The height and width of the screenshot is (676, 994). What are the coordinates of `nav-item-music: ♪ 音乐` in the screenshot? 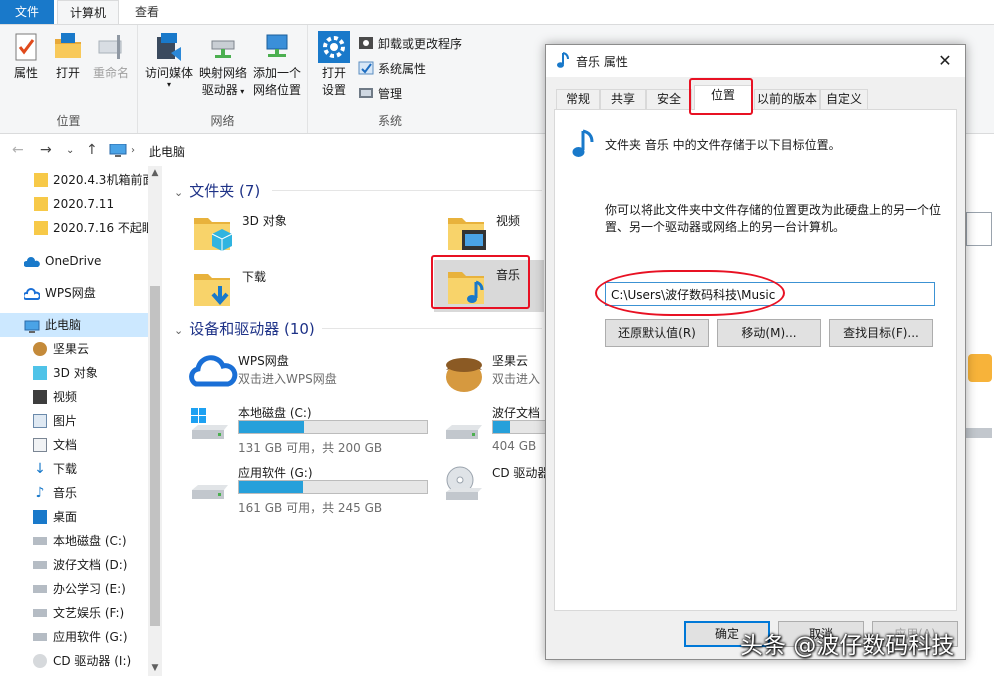 It's located at (74, 493).